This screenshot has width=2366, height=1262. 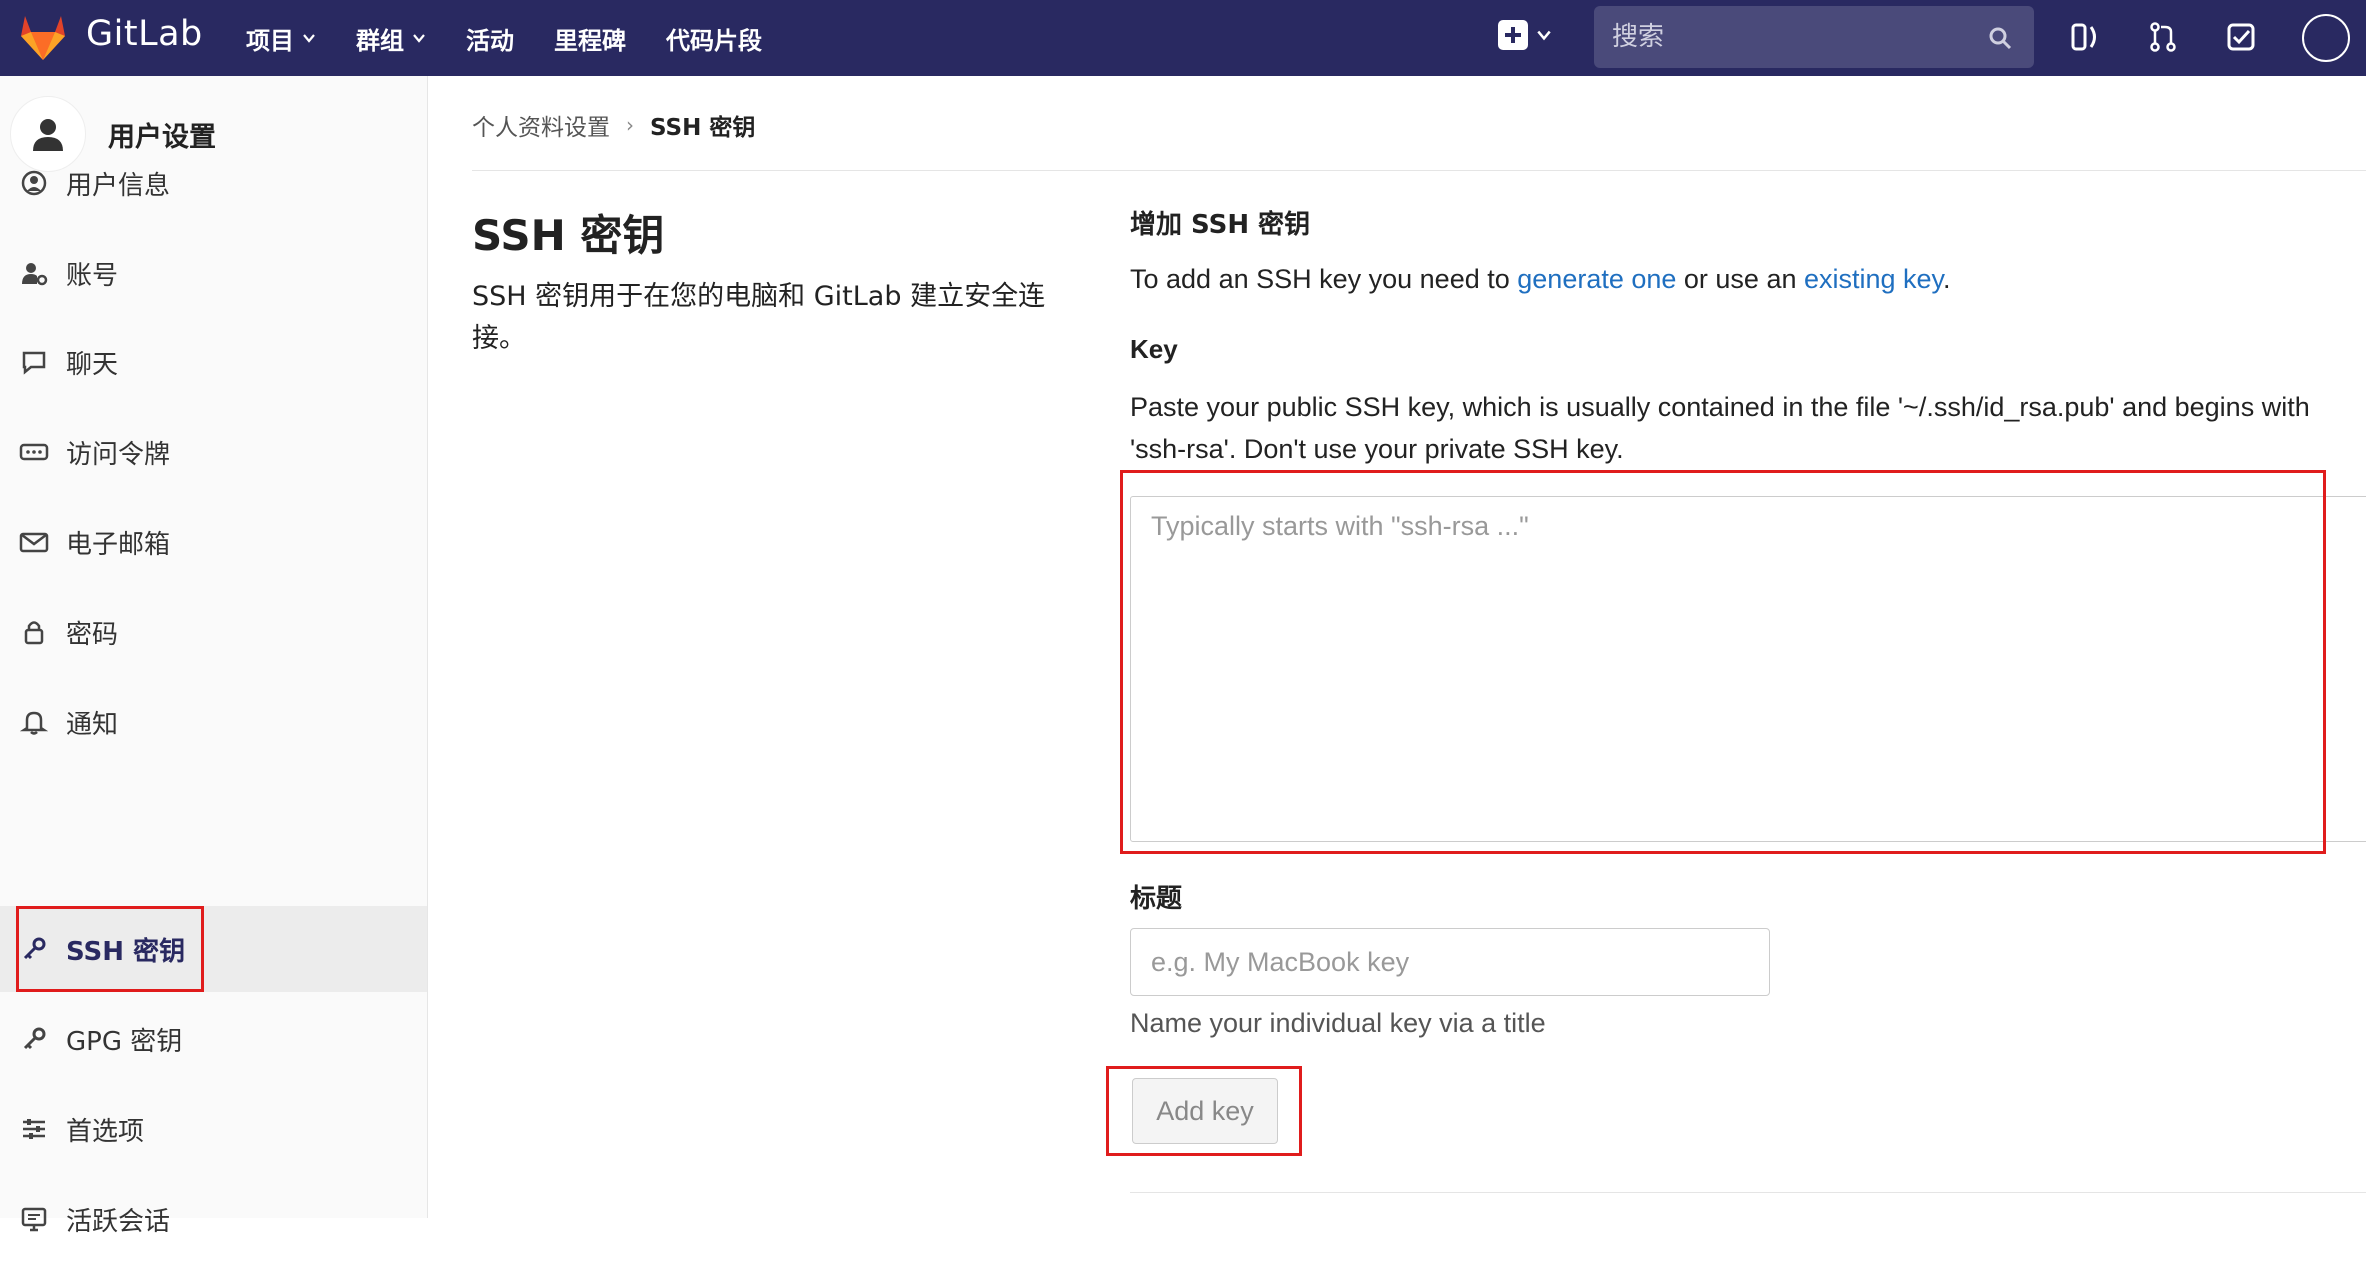 I want to click on nav-activity: 活动, so click(x=490, y=38).